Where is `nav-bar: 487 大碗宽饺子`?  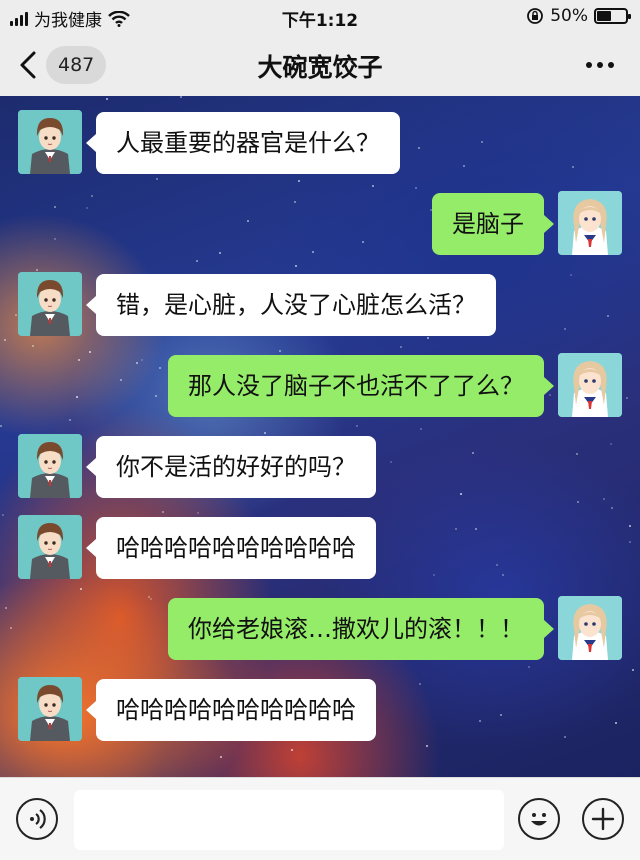
nav-bar: 487 大碗宽饺子 is located at coordinates (320, 65).